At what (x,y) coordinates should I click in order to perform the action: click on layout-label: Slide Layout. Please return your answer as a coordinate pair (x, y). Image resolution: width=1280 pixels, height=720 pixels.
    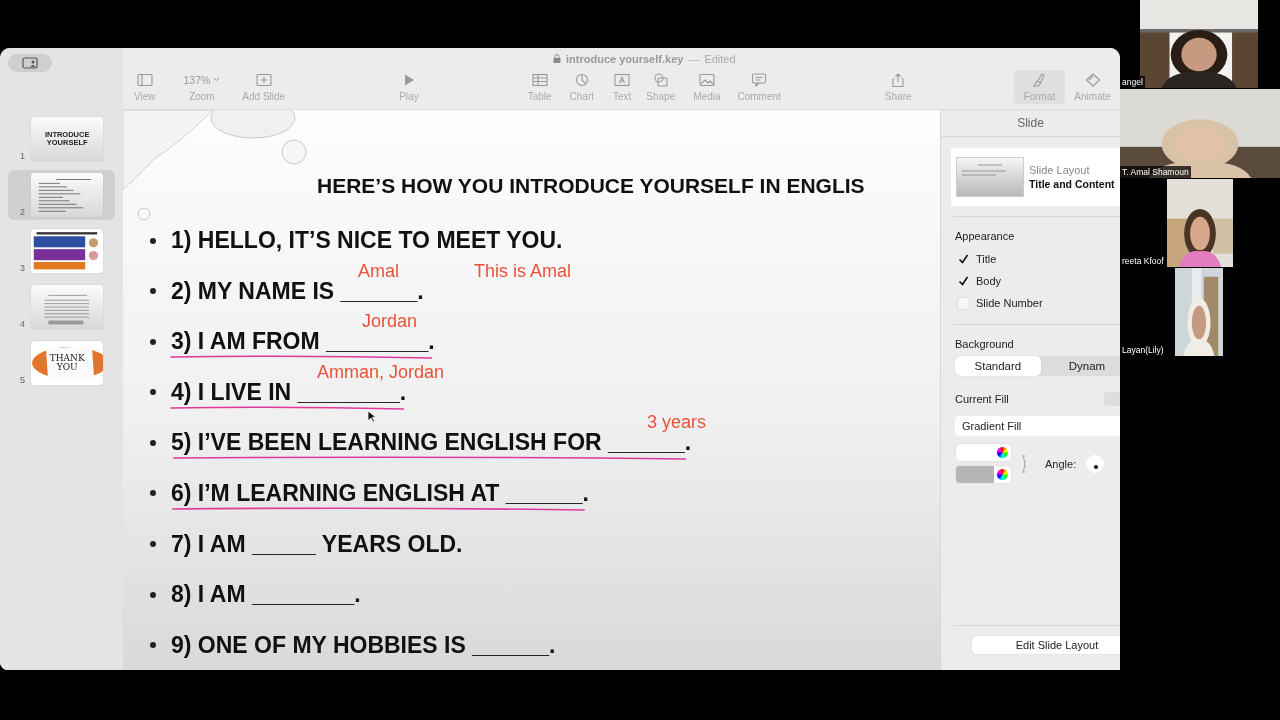
    Looking at the image, I should click on (1060, 170).